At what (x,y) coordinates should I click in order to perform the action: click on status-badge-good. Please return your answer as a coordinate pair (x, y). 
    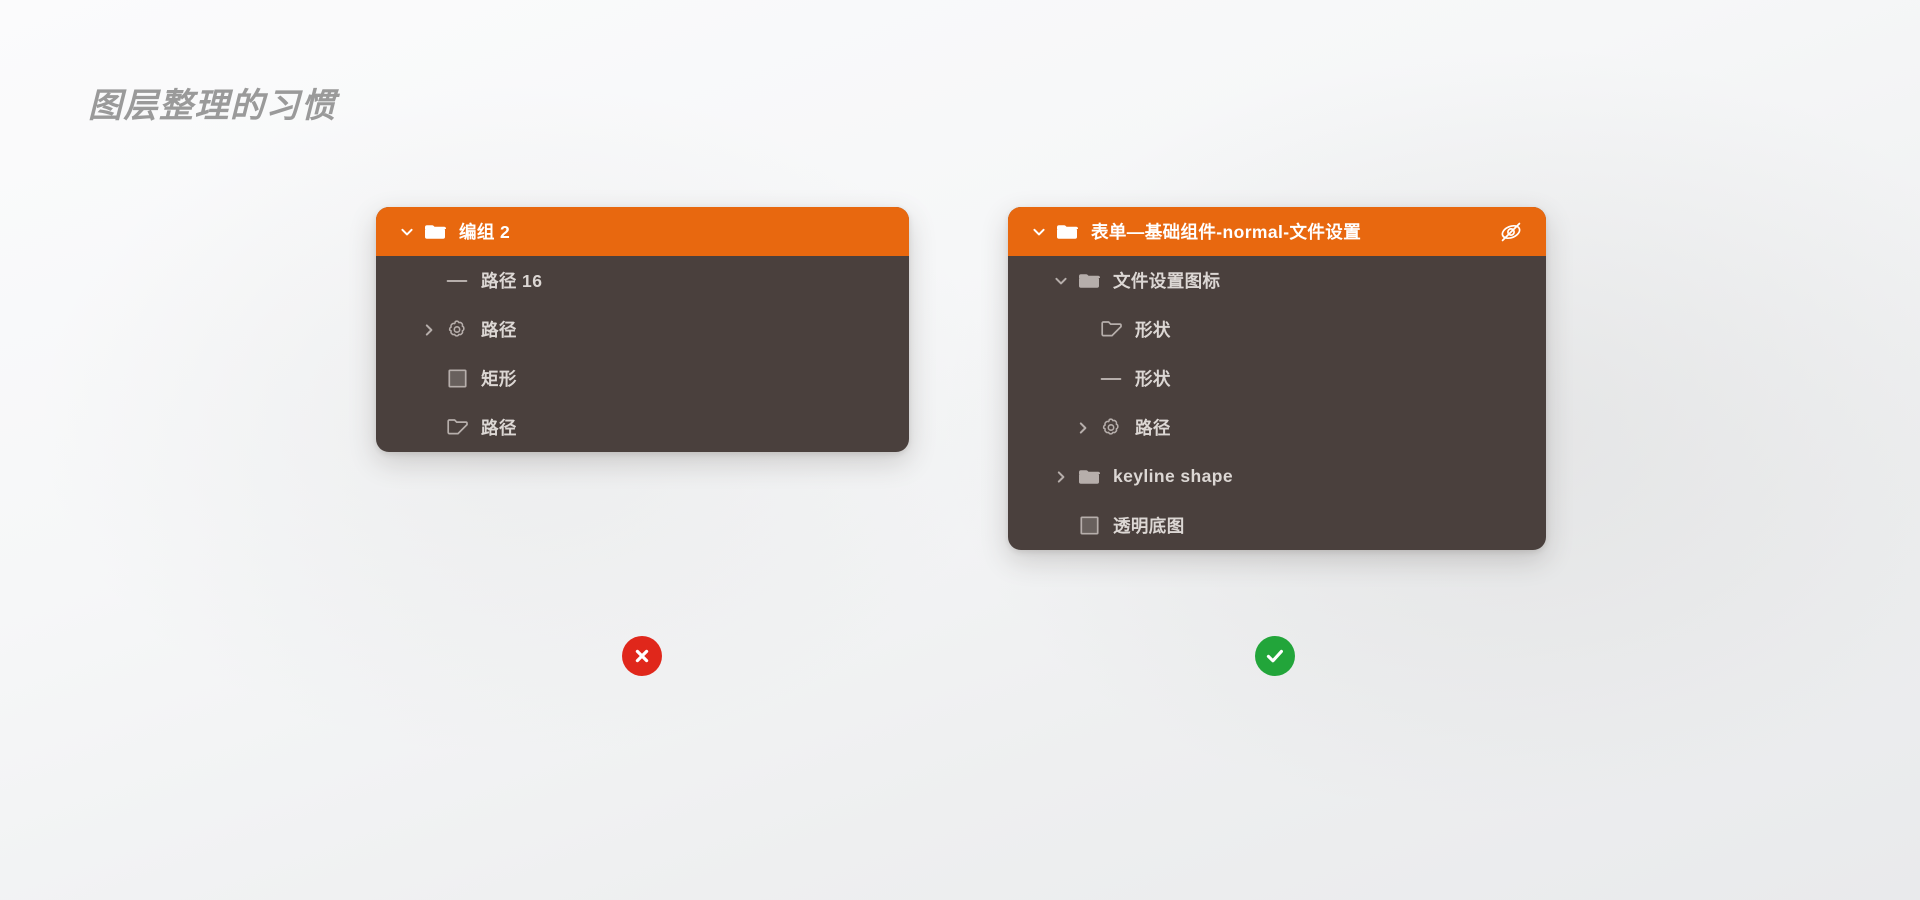
    Looking at the image, I should click on (1275, 656).